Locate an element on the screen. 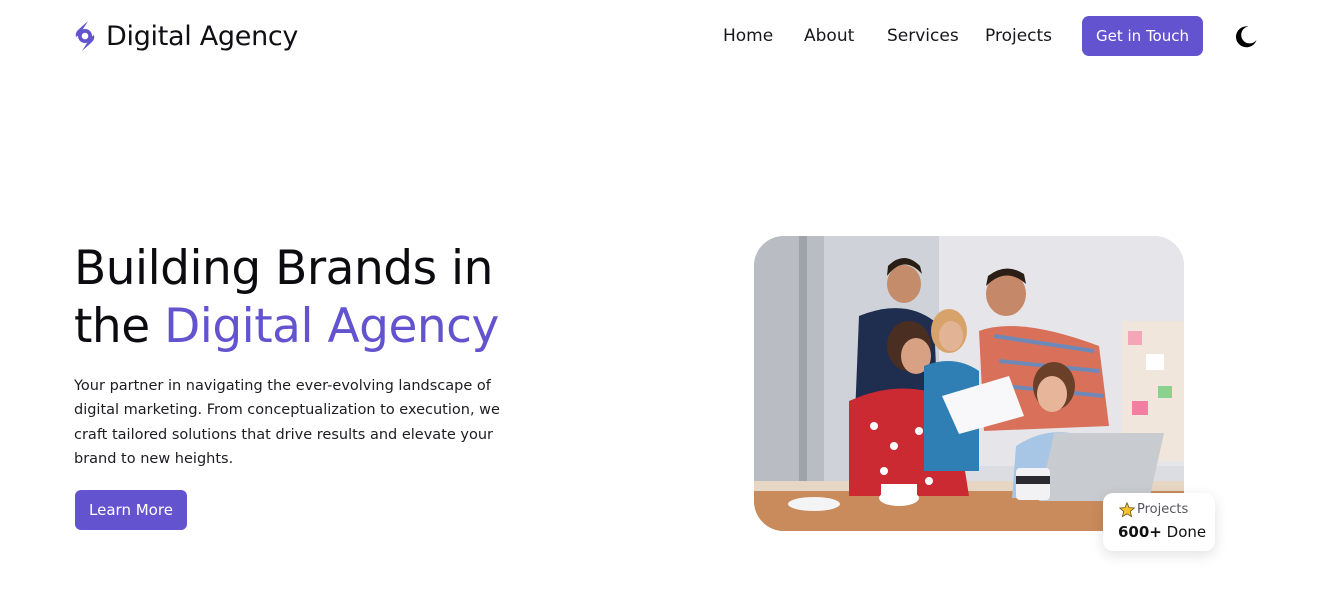 This screenshot has height=608, width=1334. stat-suffix: Done is located at coordinates (1186, 532).